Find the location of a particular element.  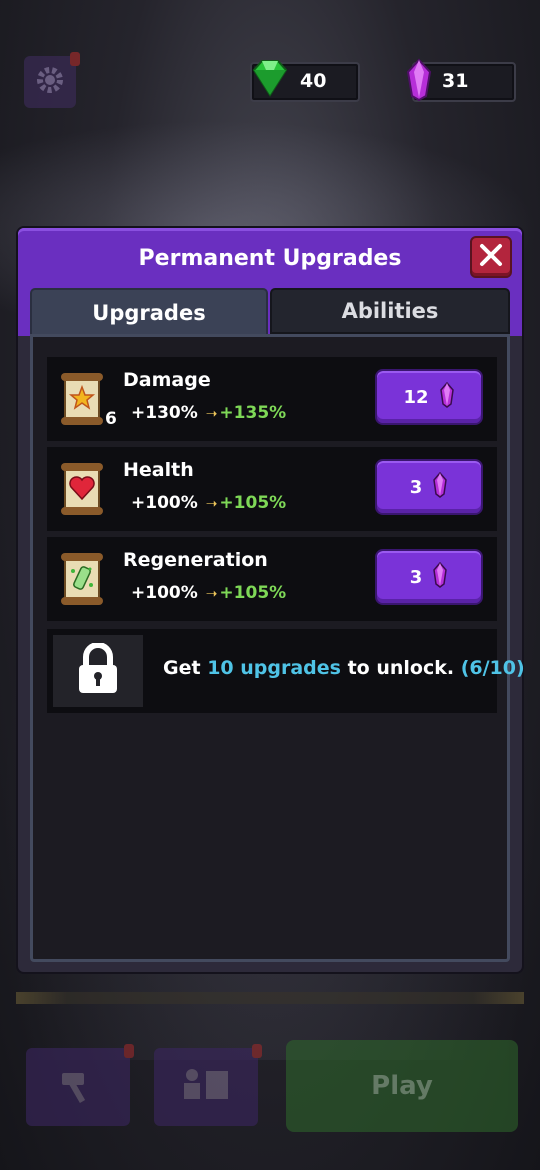

unlock-requirement: Get 10 upgrades to unlock. (6/10) is located at coordinates (344, 668).